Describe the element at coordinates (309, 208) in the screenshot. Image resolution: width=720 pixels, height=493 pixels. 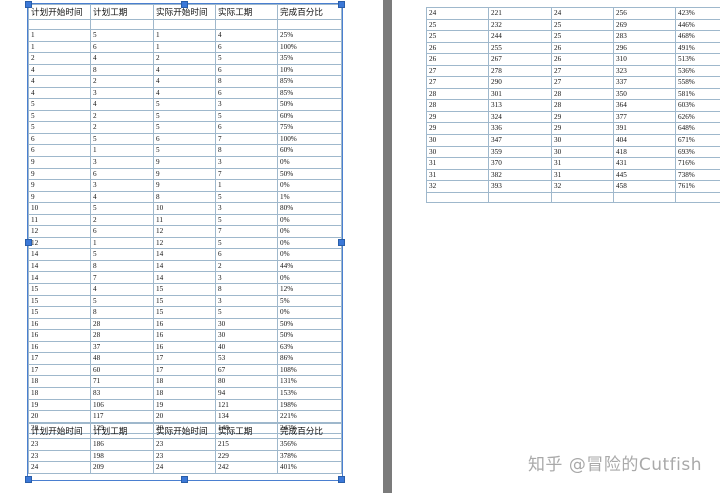
I see `table-cell: 80%` at that location.